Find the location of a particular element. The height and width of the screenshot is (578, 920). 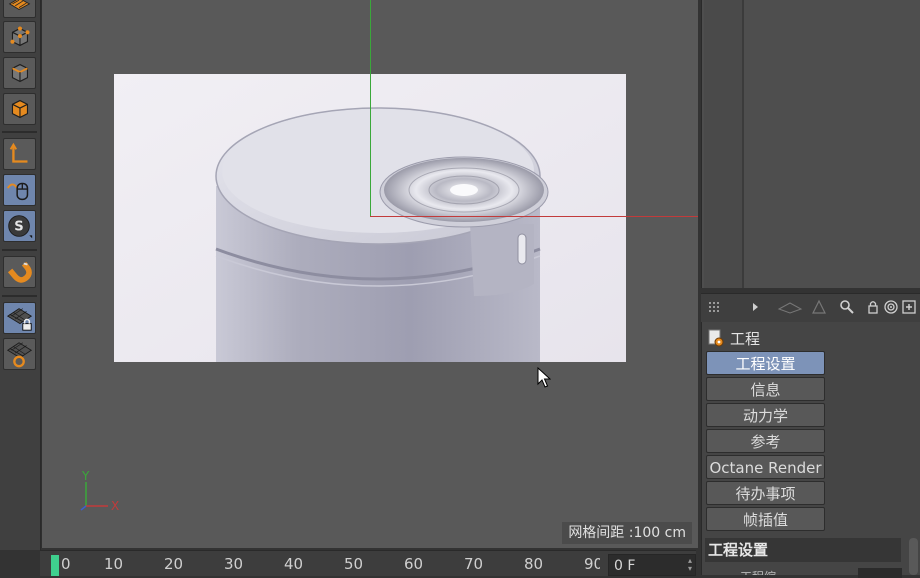

mouse-cursor-icon is located at coordinates (544, 377).